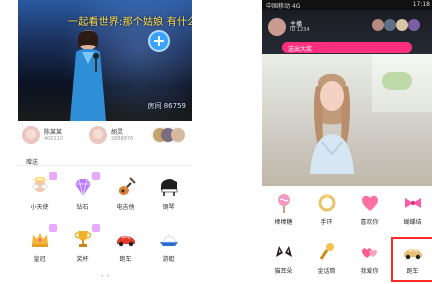 The image size is (432, 284). I want to click on love-icon, so click(369, 253).